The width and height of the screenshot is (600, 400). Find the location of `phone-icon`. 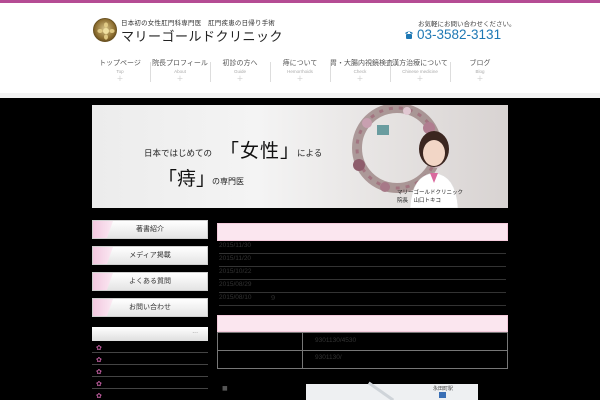

phone-icon is located at coordinates (409, 35).